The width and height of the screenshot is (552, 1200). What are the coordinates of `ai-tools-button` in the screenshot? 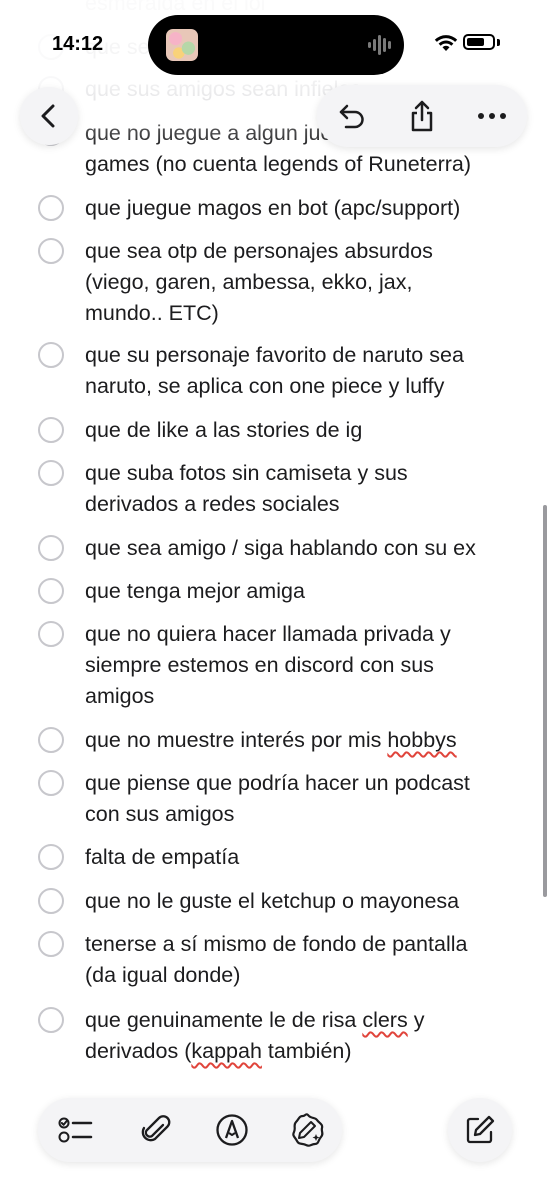 It's located at (308, 1130).